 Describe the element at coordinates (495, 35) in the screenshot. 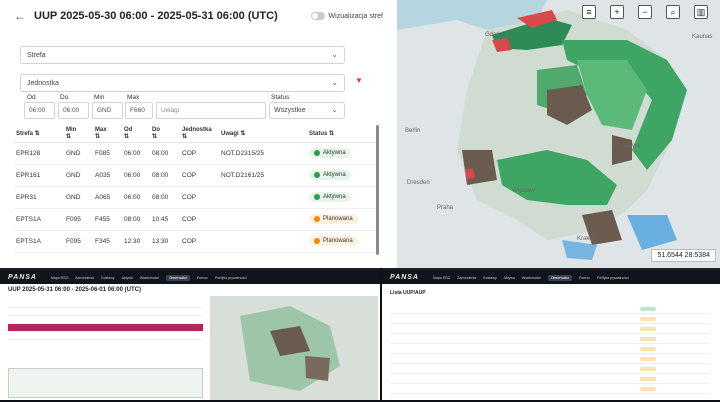

I see `city-label: Gdańsk` at that location.